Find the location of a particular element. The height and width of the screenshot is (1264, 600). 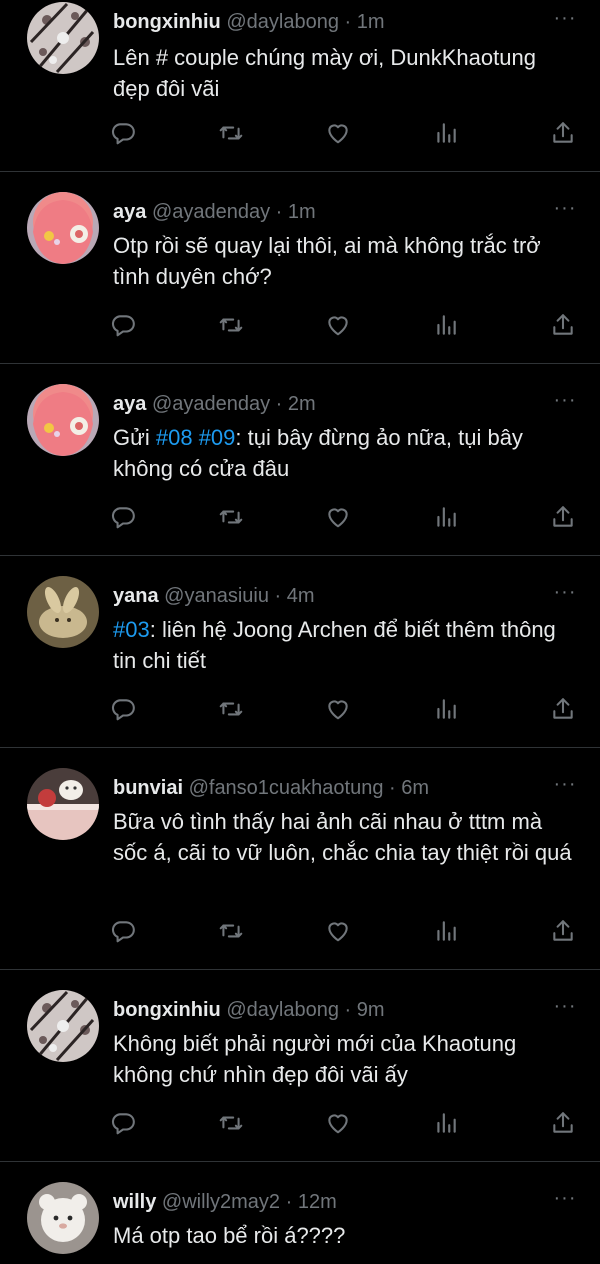

timestamp: 2m is located at coordinates (302, 404).